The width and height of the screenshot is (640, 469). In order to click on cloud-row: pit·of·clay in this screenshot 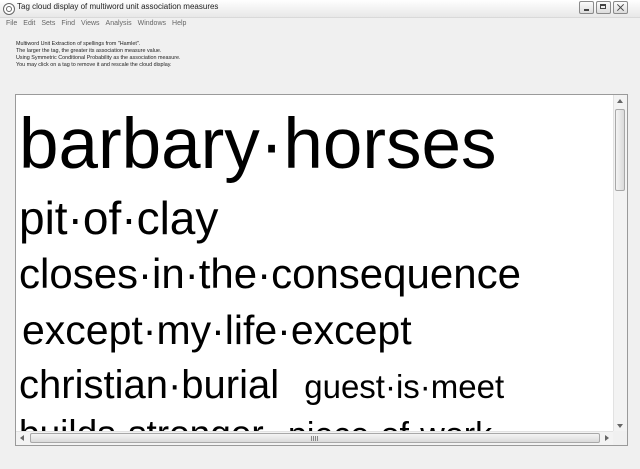, I will do `click(118, 218)`.